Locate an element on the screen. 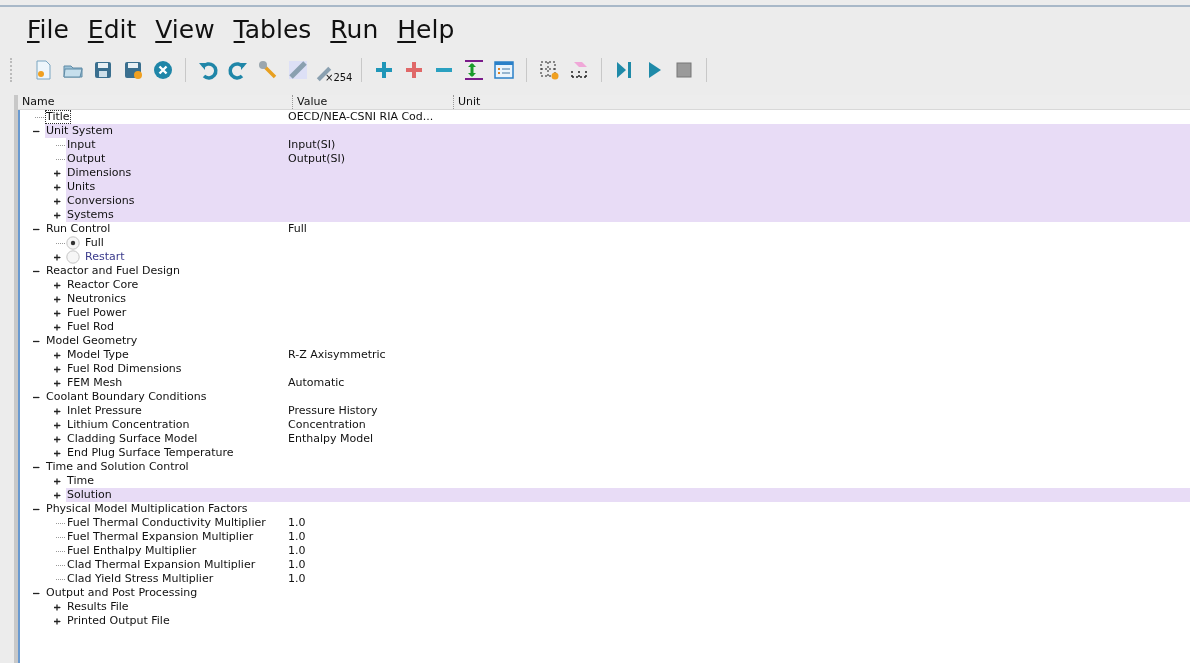 The image size is (1190, 663). tree-item-label: FEM Mesh is located at coordinates (95, 383).